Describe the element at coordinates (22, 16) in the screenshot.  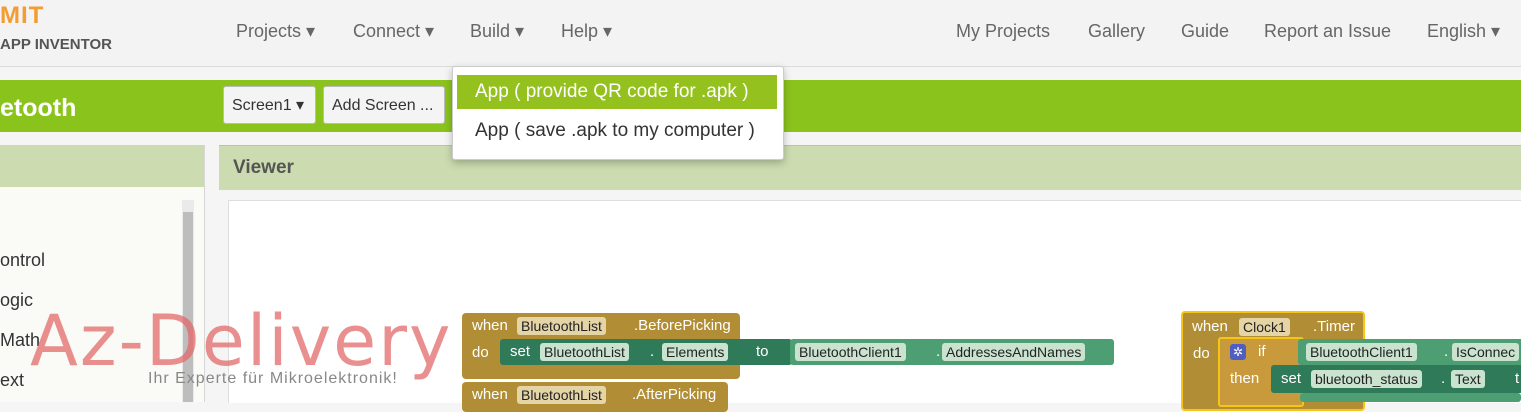
I see `logo-mit: MIT` at that location.